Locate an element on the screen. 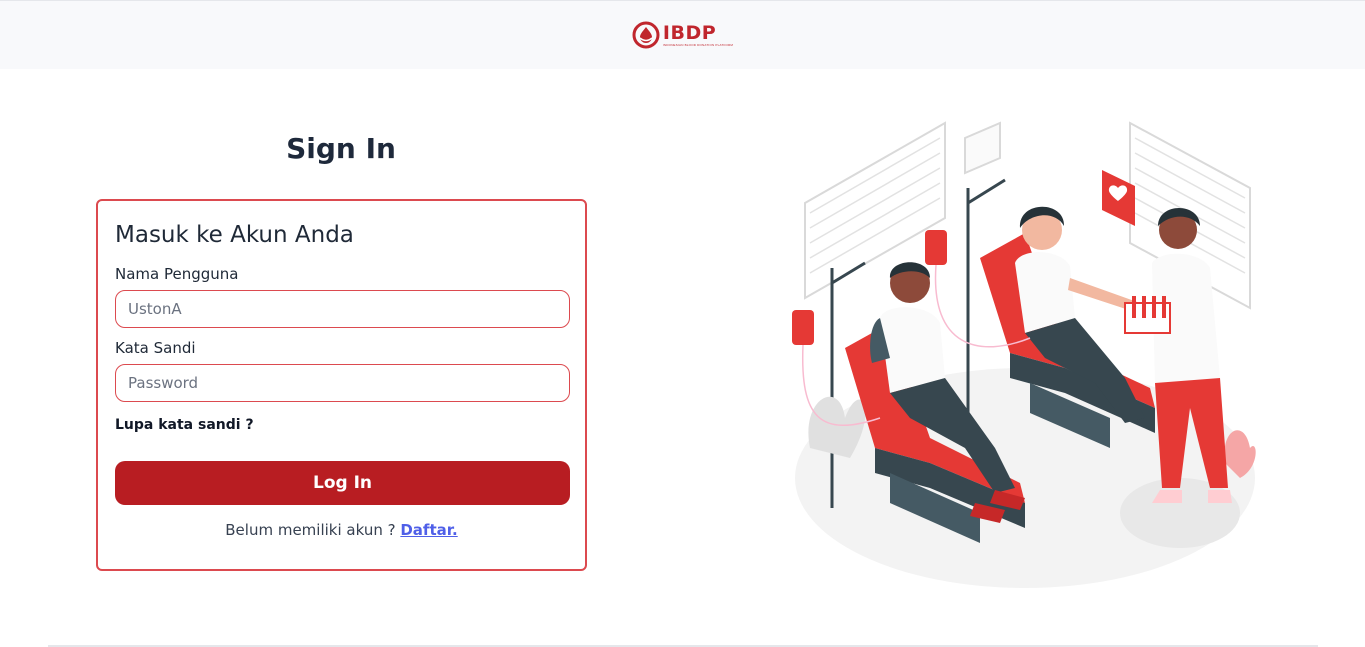 This screenshot has width=1365, height=647. top-header: IBDP INDONESIAN BLOOD DONATION PLATFORM is located at coordinates (682, 34).